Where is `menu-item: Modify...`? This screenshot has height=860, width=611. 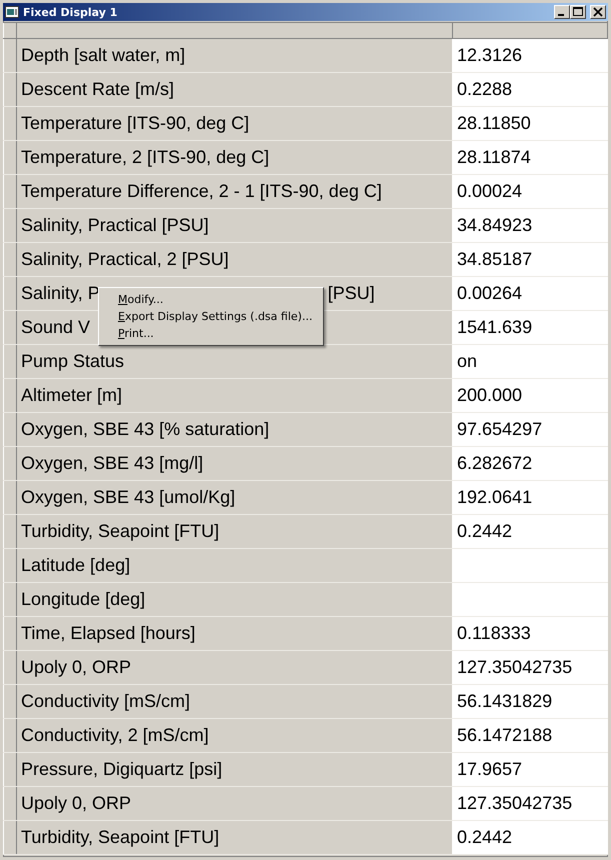 menu-item: Modify... is located at coordinates (211, 299).